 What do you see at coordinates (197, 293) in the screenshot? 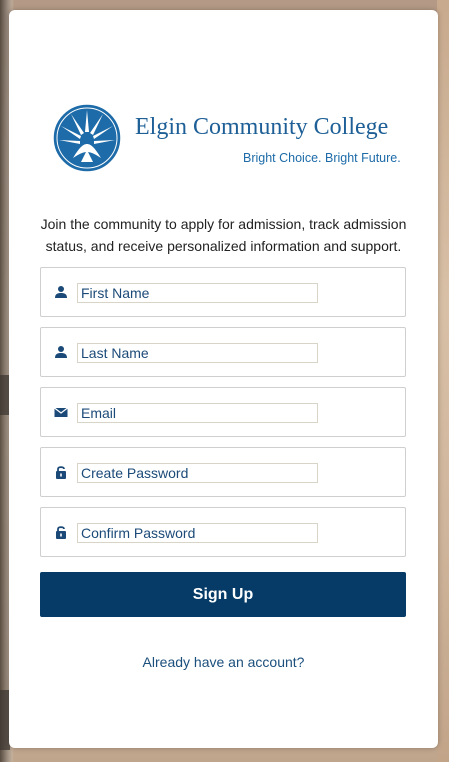
I see `first-name-input` at bounding box center [197, 293].